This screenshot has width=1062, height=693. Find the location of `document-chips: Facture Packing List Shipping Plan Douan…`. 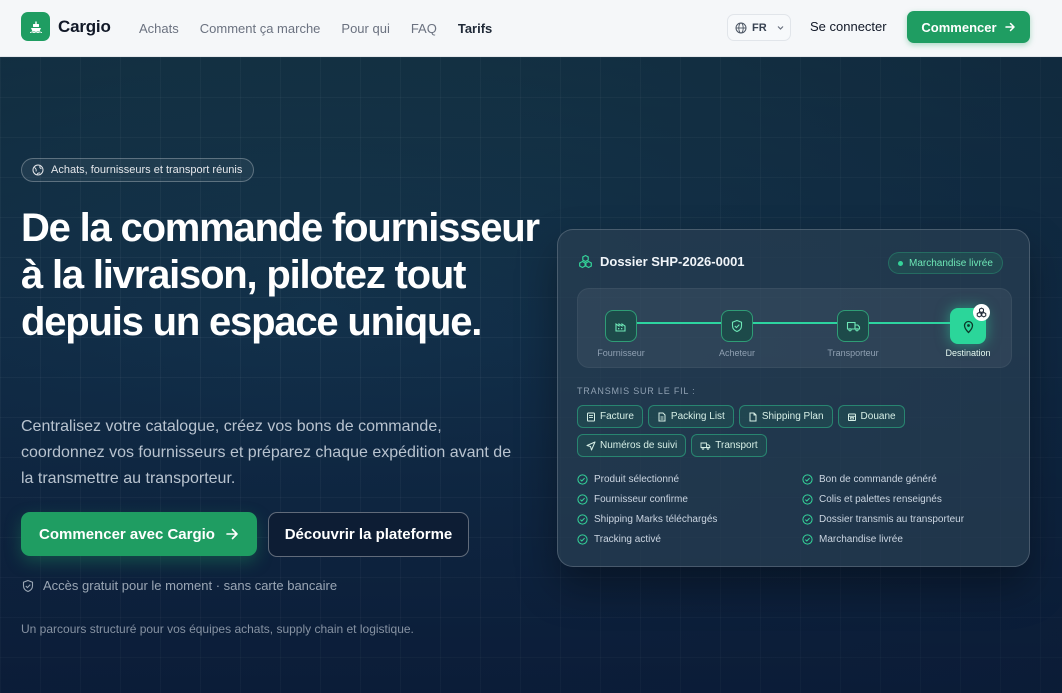

document-chips: Facture Packing List Shipping Plan Douan… is located at coordinates (797, 434).